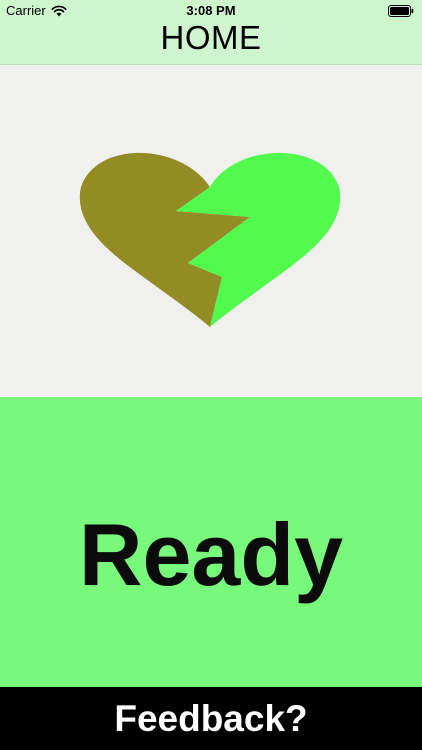 This screenshot has width=422, height=750. I want to click on broken-heart-icon, so click(210, 239).